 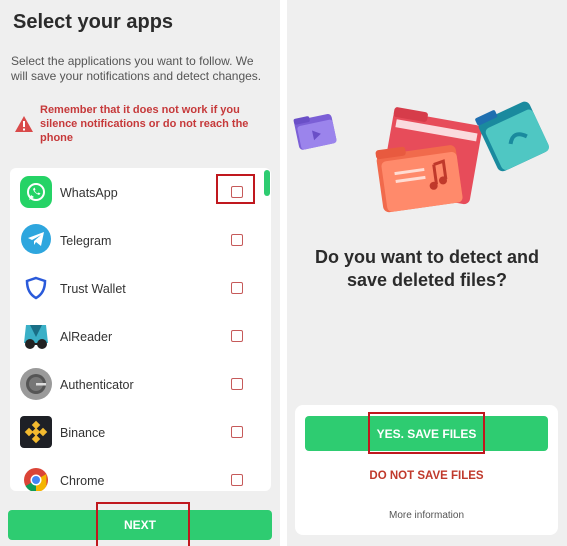 What do you see at coordinates (36, 477) in the screenshot?
I see `chrome-icon` at bounding box center [36, 477].